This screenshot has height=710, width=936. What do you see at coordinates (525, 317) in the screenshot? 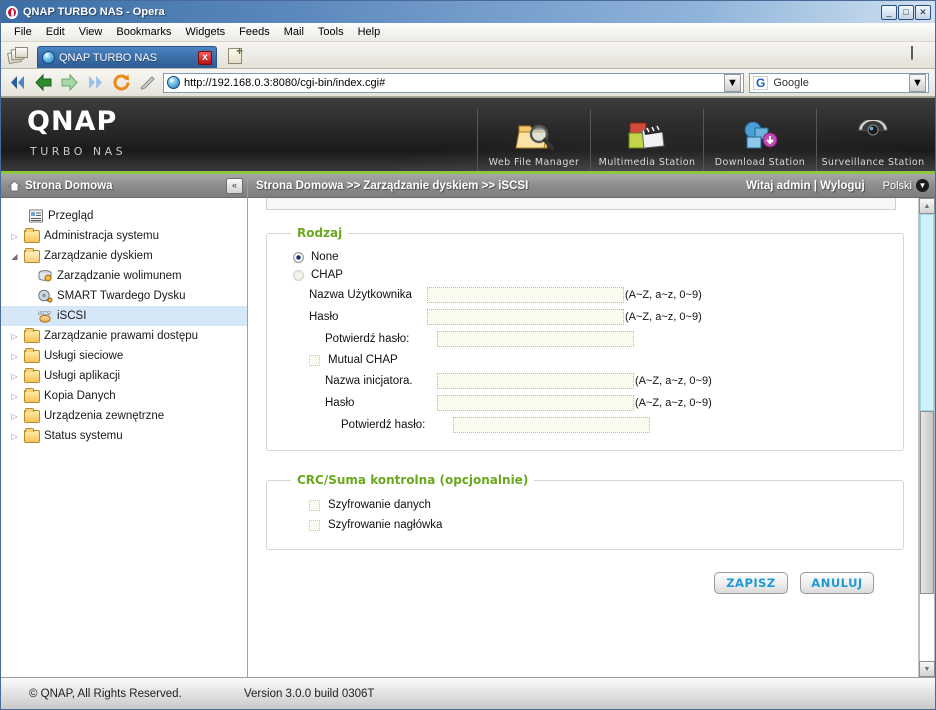
I see `password-input` at bounding box center [525, 317].